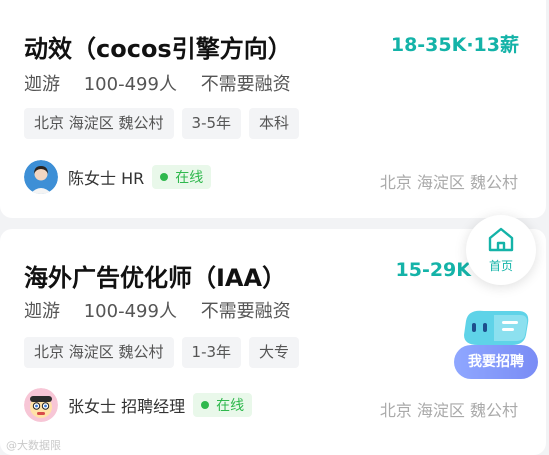 The width and height of the screenshot is (549, 455). What do you see at coordinates (127, 406) in the screenshot?
I see `recruiter-name: 张女士 招聘经理` at bounding box center [127, 406].